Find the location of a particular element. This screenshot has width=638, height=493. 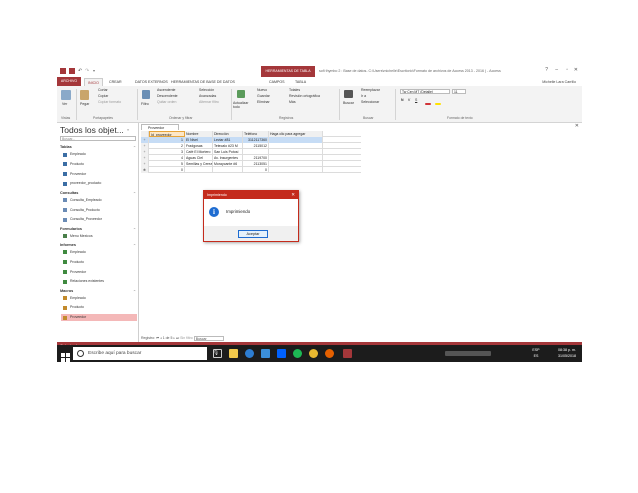

nav-group-tablas: Tablas ⌃ is located at coordinates (98, 147).